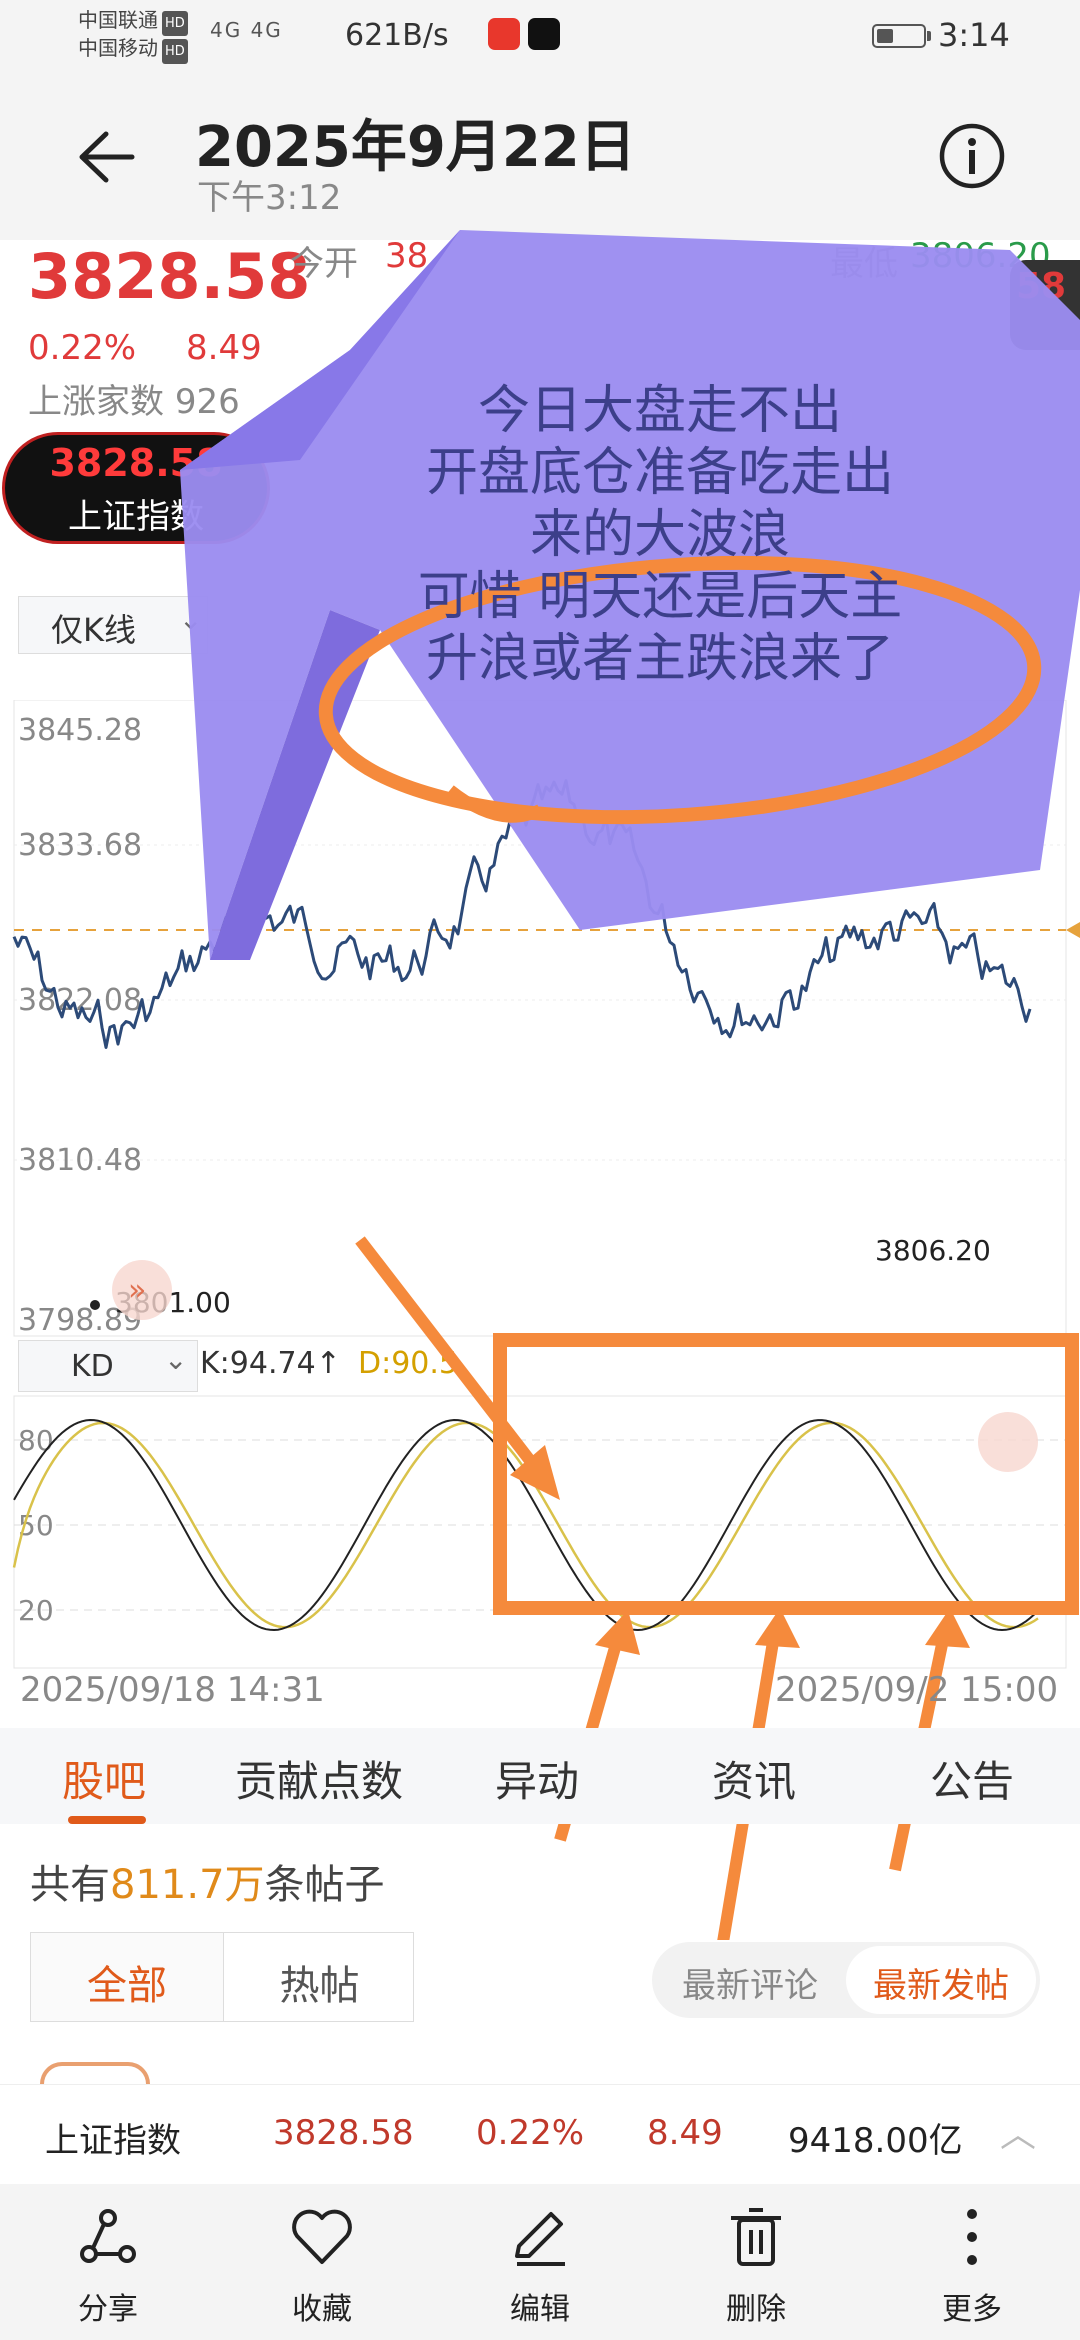 The height and width of the screenshot is (2340, 1080). I want to click on carrier-2: 中国移动, so click(118, 48).